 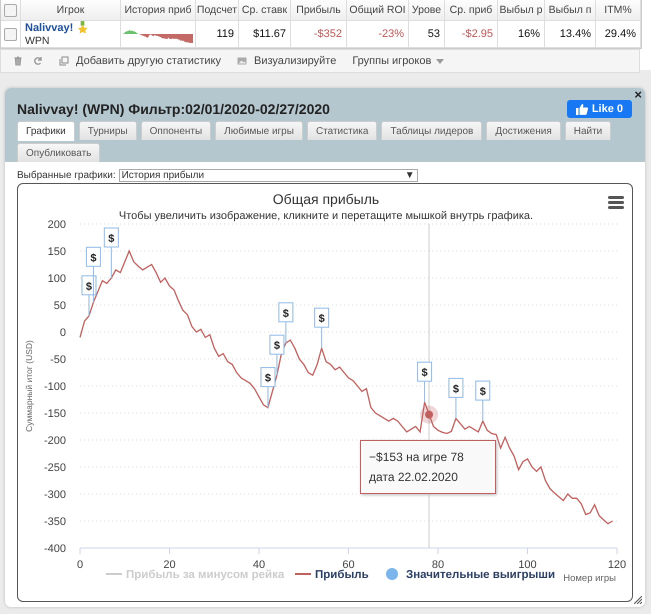 What do you see at coordinates (268, 175) in the screenshot?
I see `chart-select: История прибыли ▼` at bounding box center [268, 175].